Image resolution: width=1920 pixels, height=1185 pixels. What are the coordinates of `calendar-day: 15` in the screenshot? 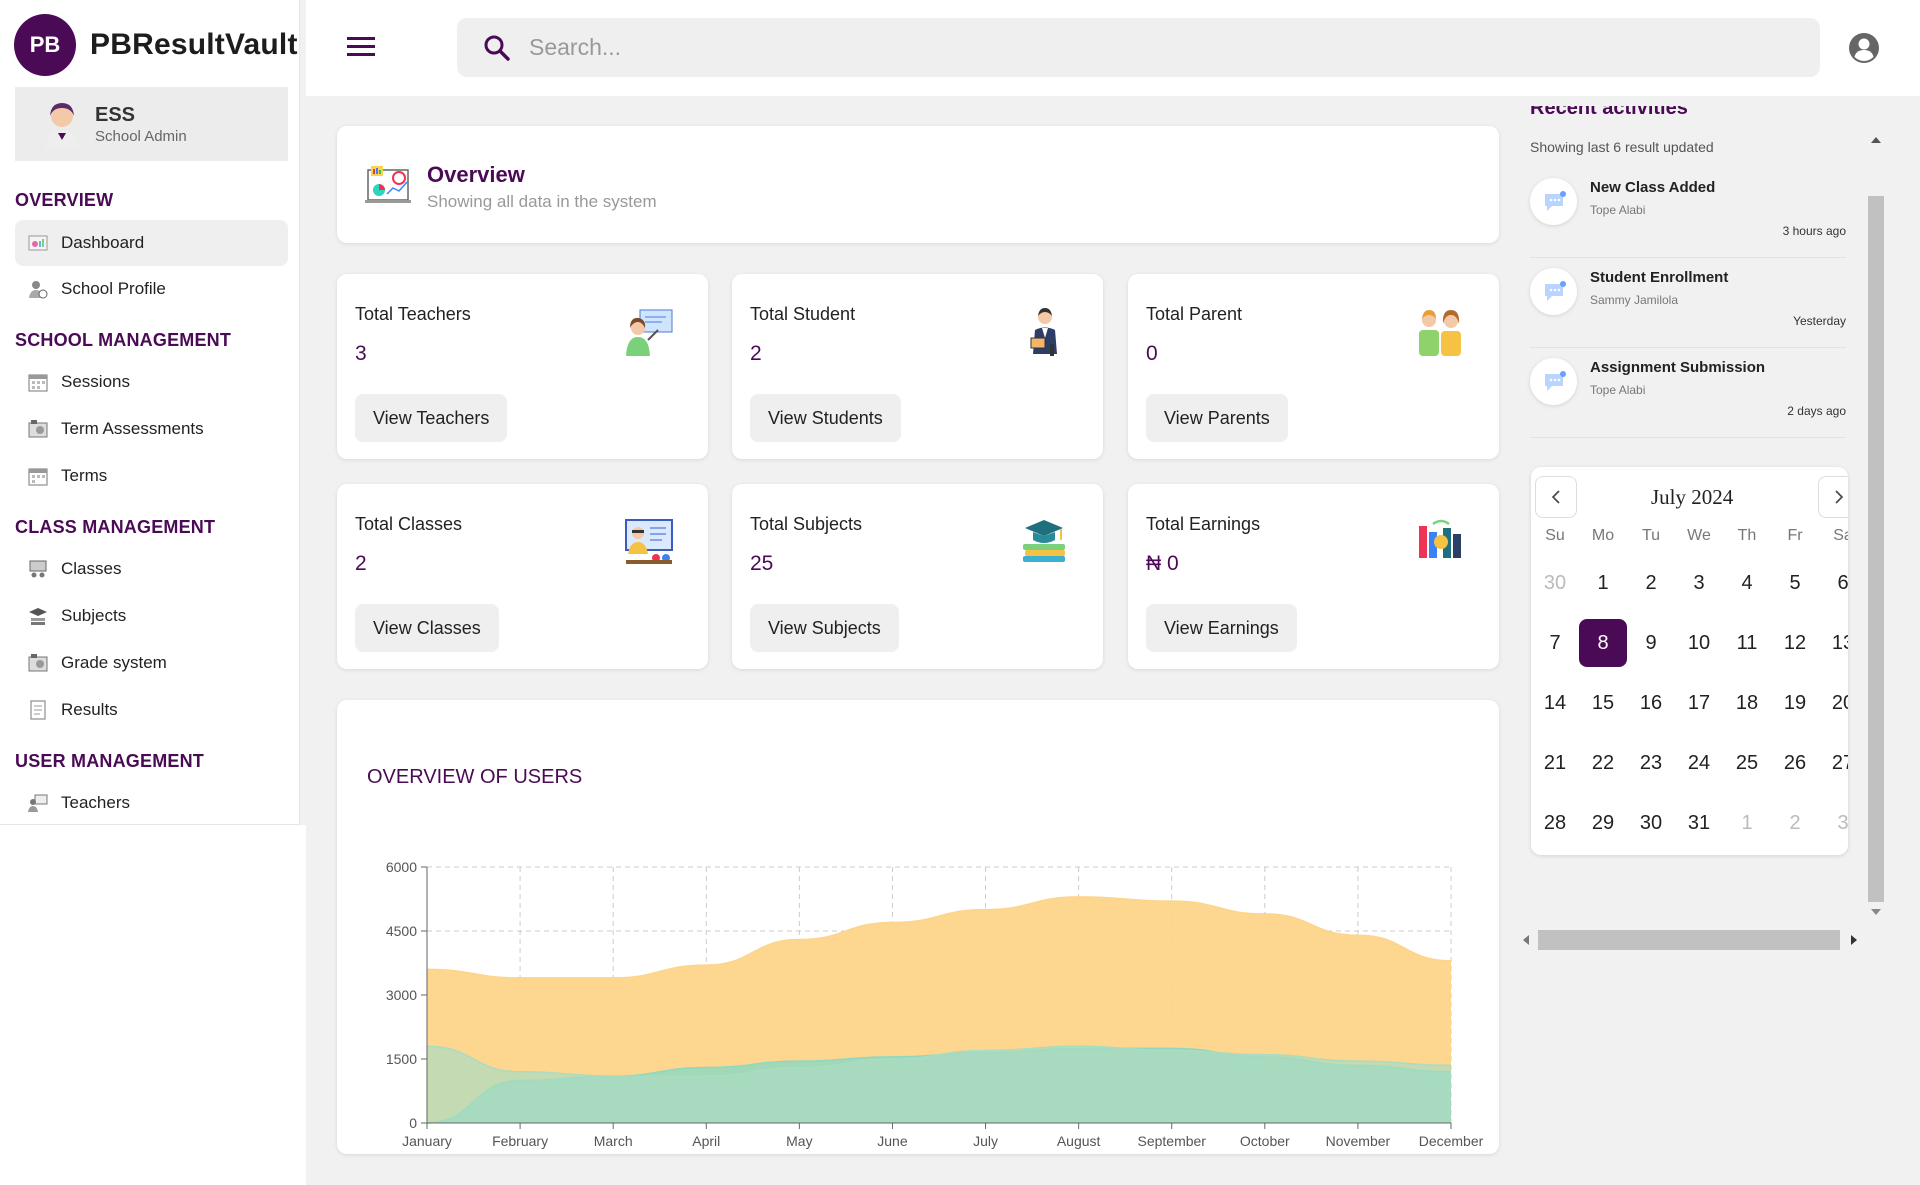 It's located at (1603, 703).